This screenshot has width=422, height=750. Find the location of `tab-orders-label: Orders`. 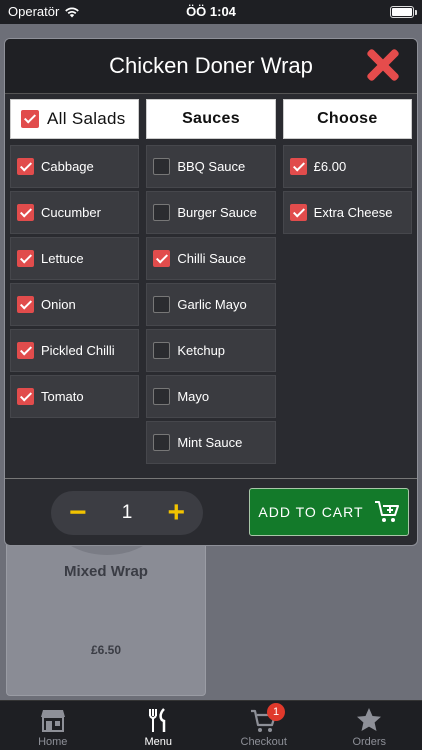

tab-orders-label: Orders is located at coordinates (369, 742).